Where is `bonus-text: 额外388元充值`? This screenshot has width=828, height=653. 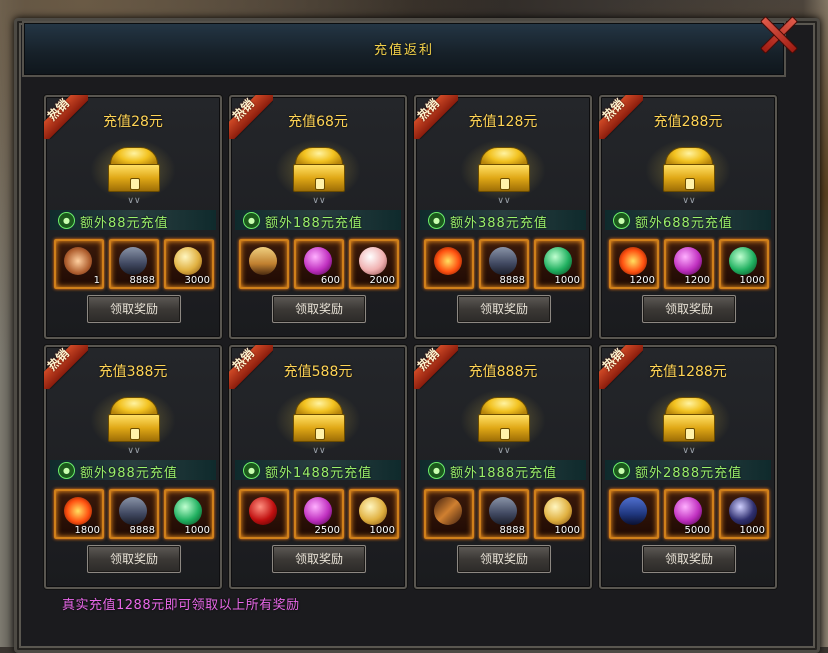 bonus-text: 额外388元充值 is located at coordinates (499, 223).